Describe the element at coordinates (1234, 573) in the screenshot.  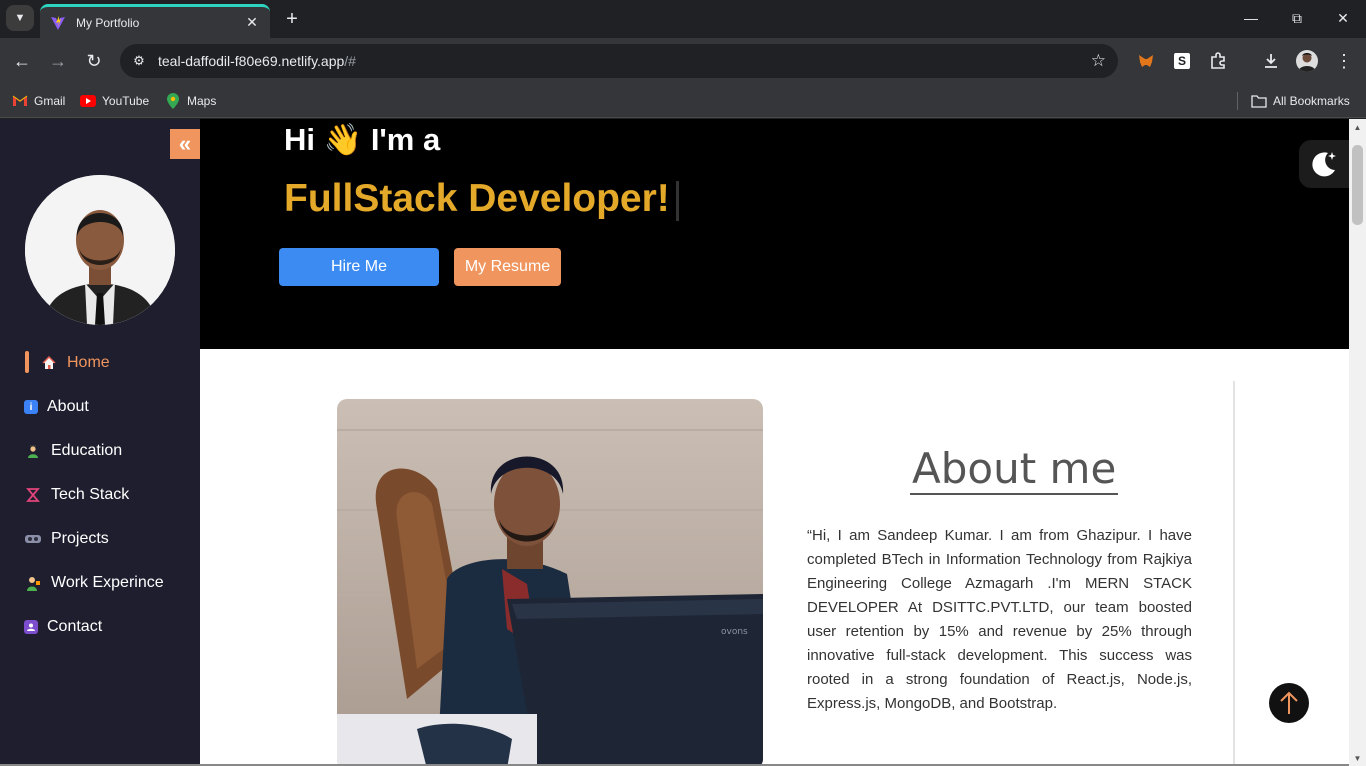
I see `card-divider` at that location.